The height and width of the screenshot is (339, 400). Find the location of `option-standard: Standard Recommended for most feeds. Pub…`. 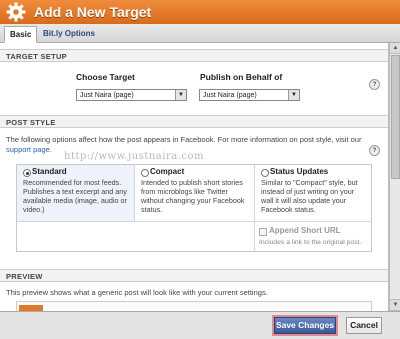

option-standard: Standard Recommended for most feeds. Pub… is located at coordinates (76, 193).